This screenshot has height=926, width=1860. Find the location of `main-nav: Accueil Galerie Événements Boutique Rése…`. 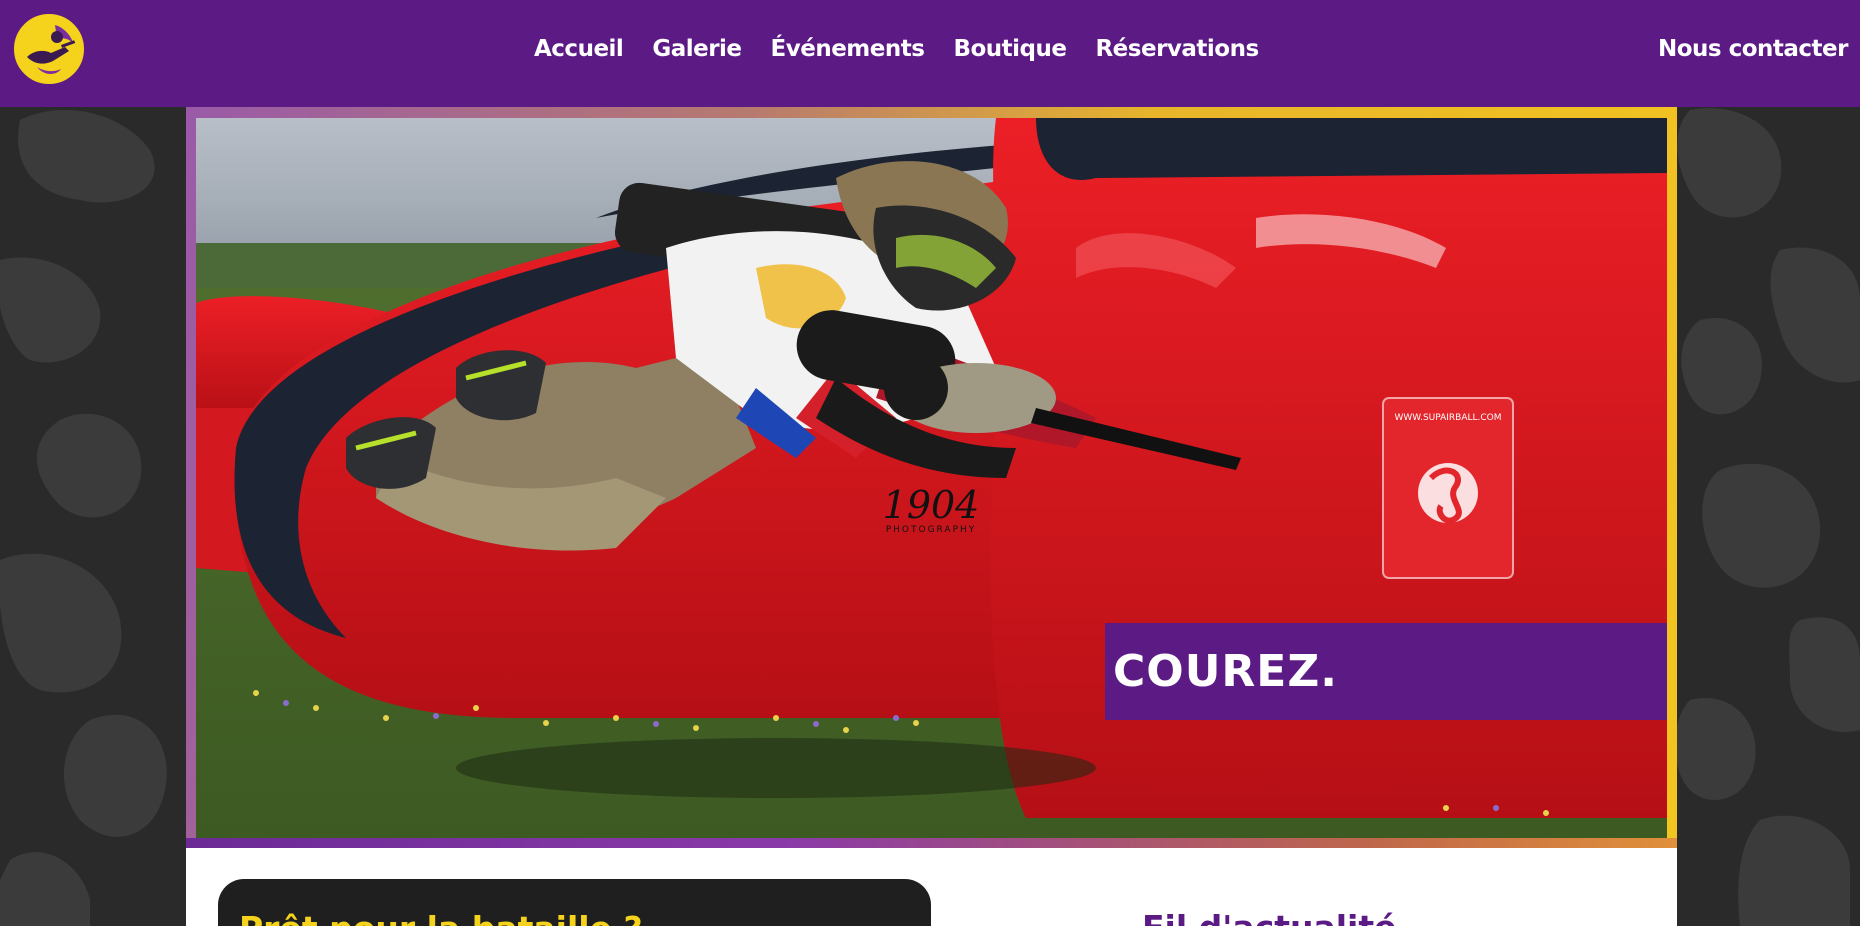

main-nav: Accueil Galerie Événements Boutique Rése… is located at coordinates (911, 49).